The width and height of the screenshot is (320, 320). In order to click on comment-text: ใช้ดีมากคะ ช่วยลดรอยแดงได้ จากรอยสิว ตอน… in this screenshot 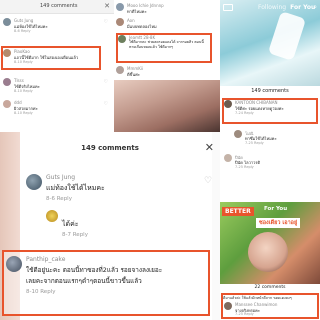, I will do `click(166, 44)`.